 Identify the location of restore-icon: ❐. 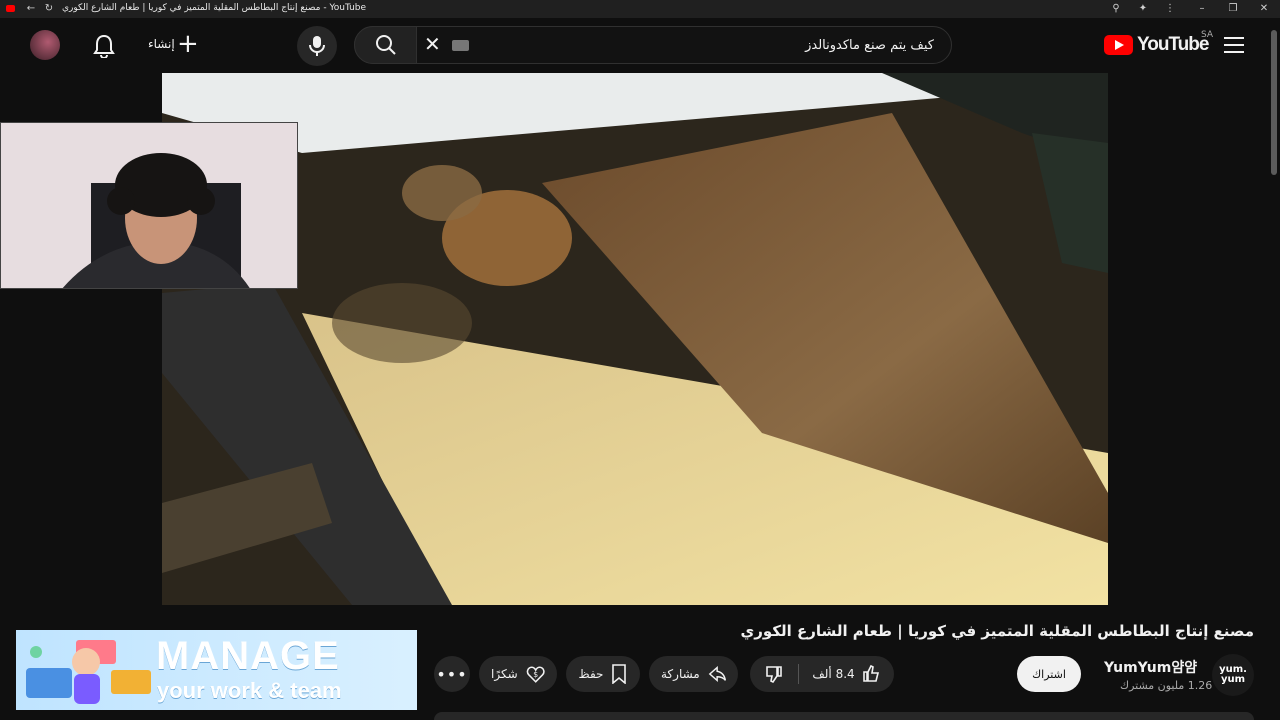
(1233, 9).